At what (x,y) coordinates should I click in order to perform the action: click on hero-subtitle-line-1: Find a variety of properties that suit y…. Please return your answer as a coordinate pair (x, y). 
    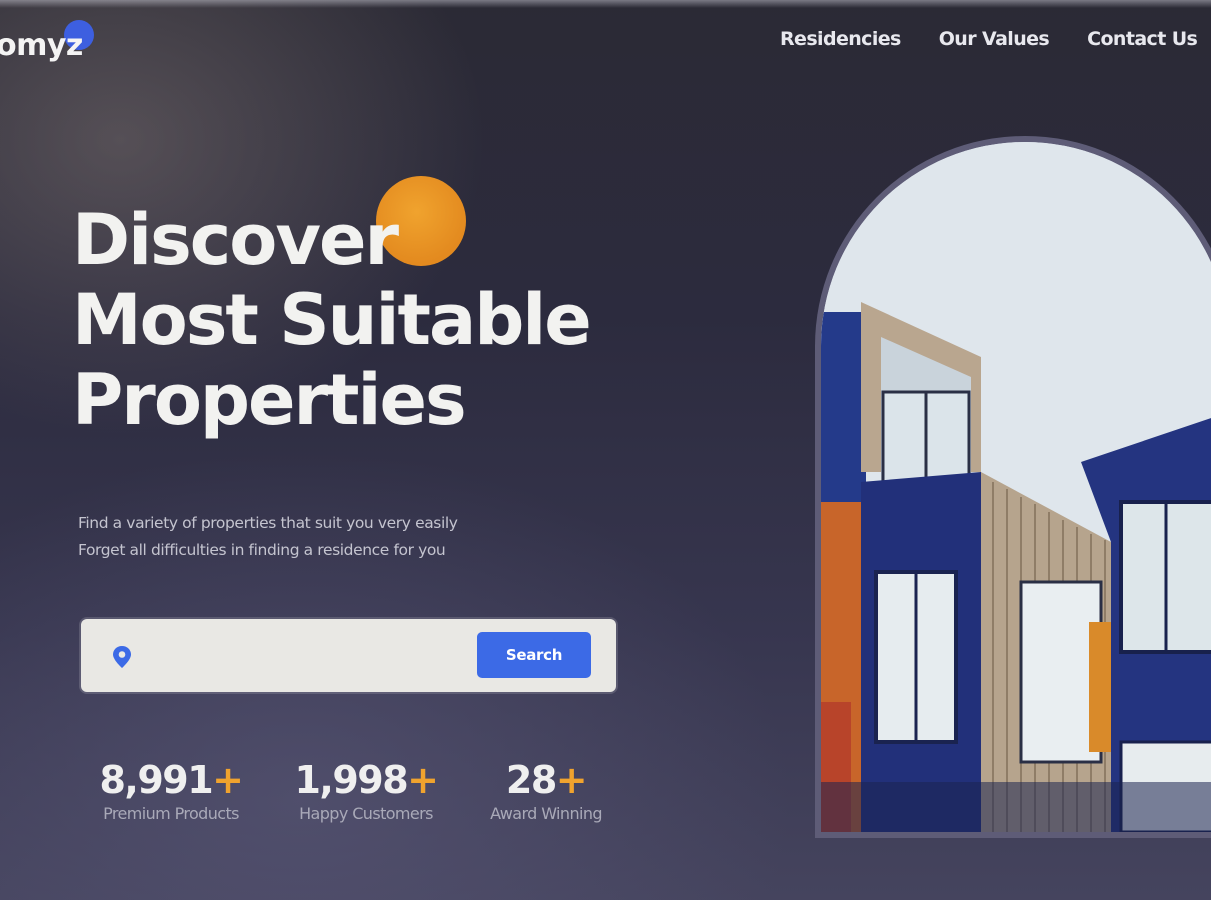
    Looking at the image, I should click on (268, 523).